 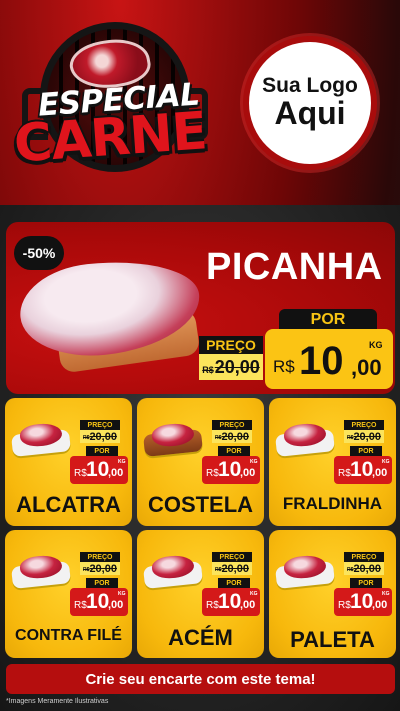 I want to click on title-carne: CARNE, so click(x=110, y=138).